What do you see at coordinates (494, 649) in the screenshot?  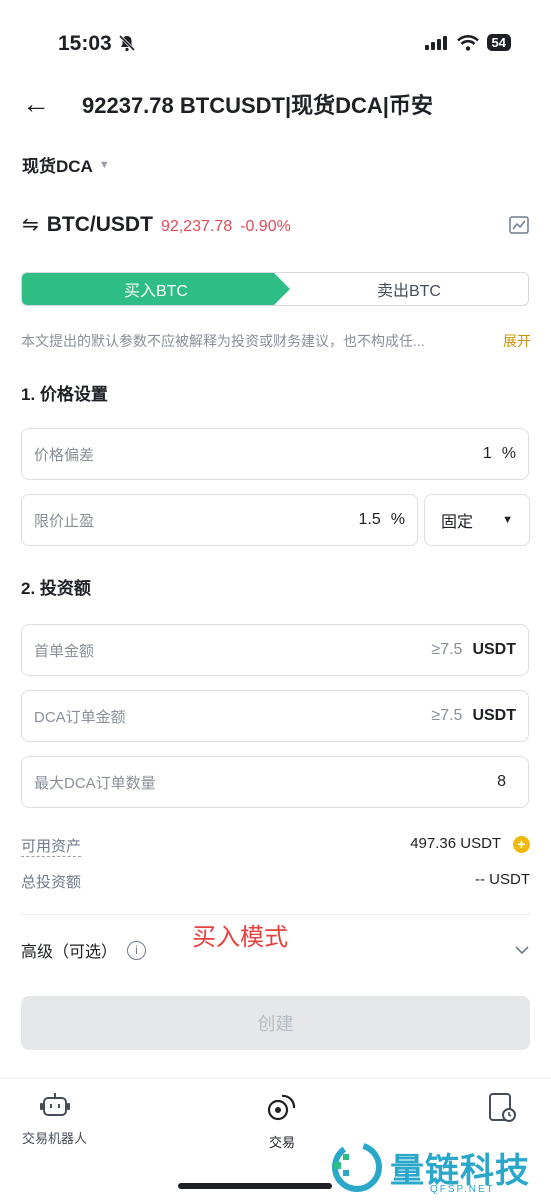 I see `first-order-unit: USDT` at bounding box center [494, 649].